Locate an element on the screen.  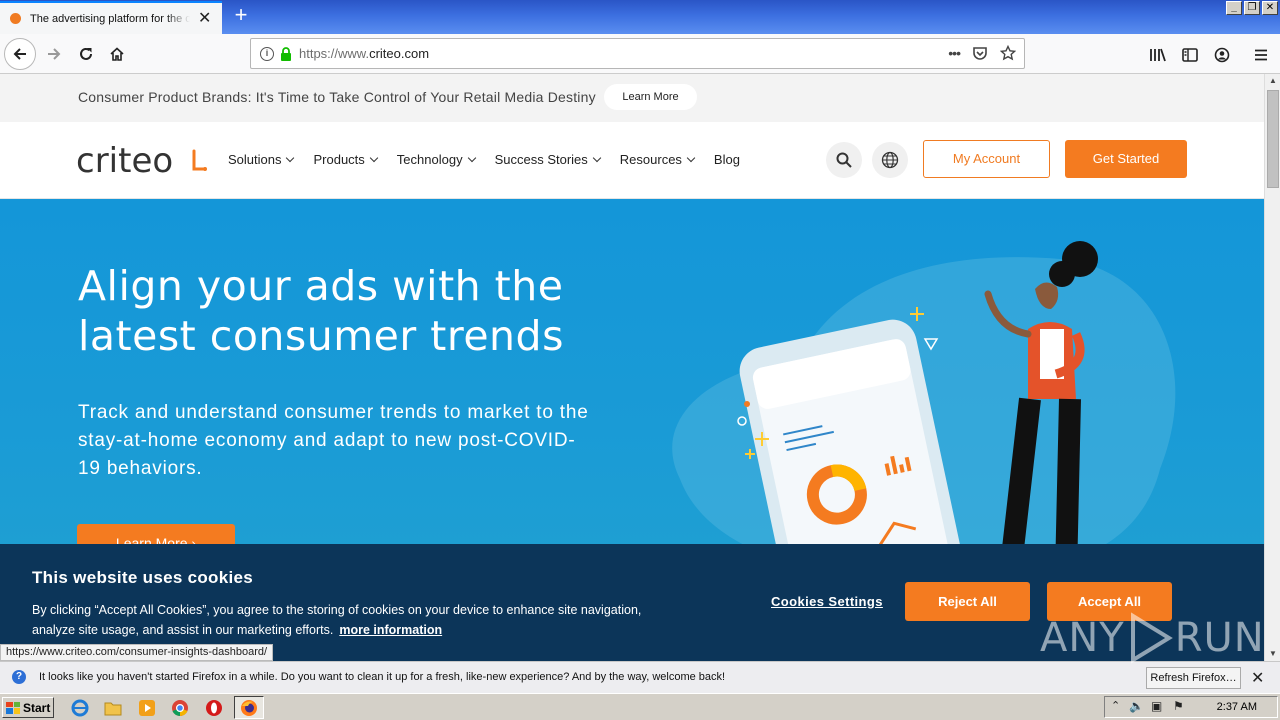
back-arrow-icon is located at coordinates (19, 54).